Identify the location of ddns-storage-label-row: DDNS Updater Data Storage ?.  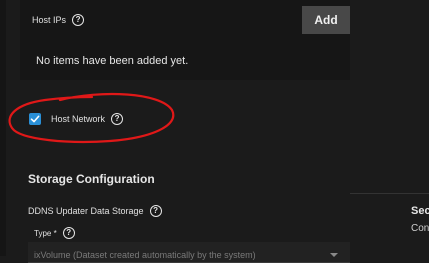
(95, 211).